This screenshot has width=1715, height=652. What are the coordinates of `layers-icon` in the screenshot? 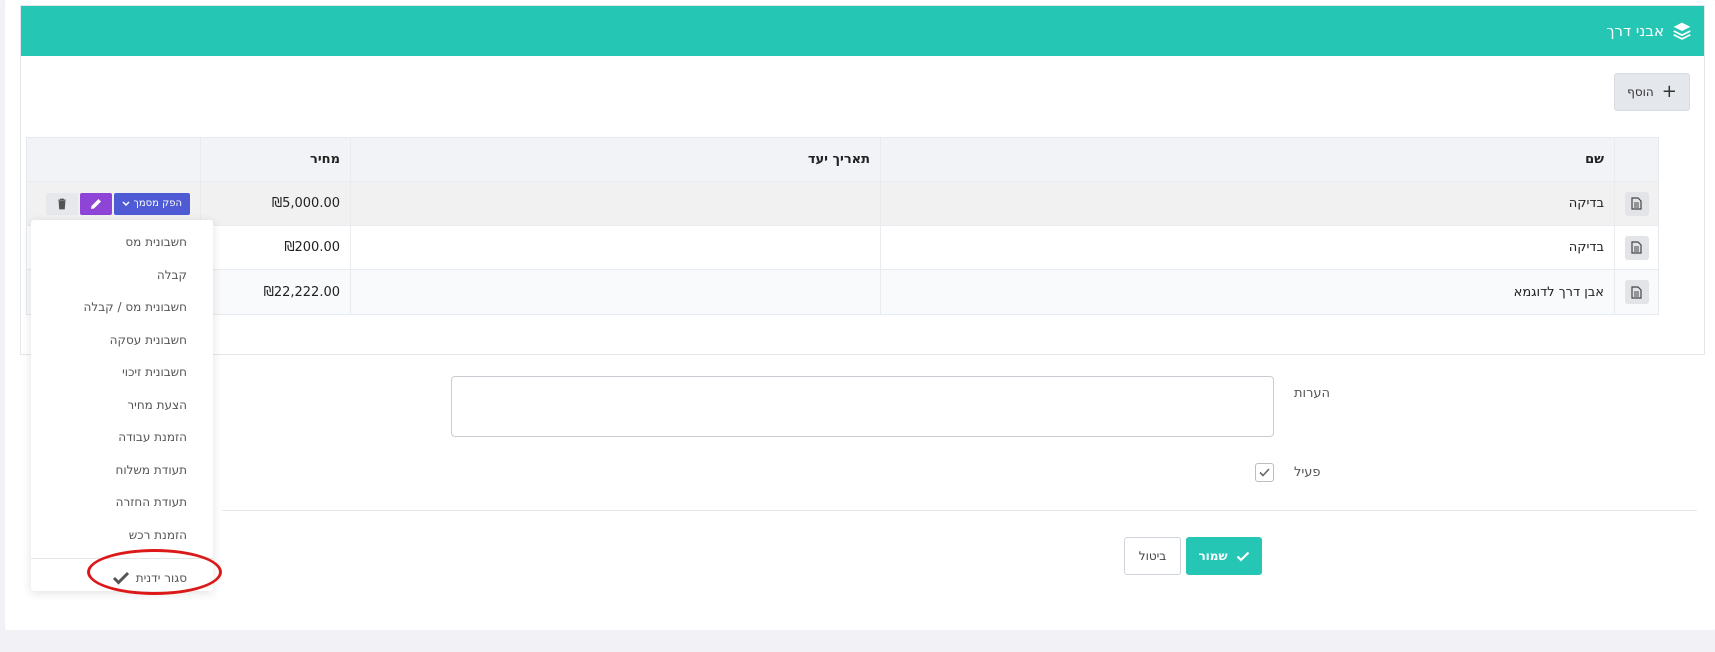 It's located at (1682, 31).